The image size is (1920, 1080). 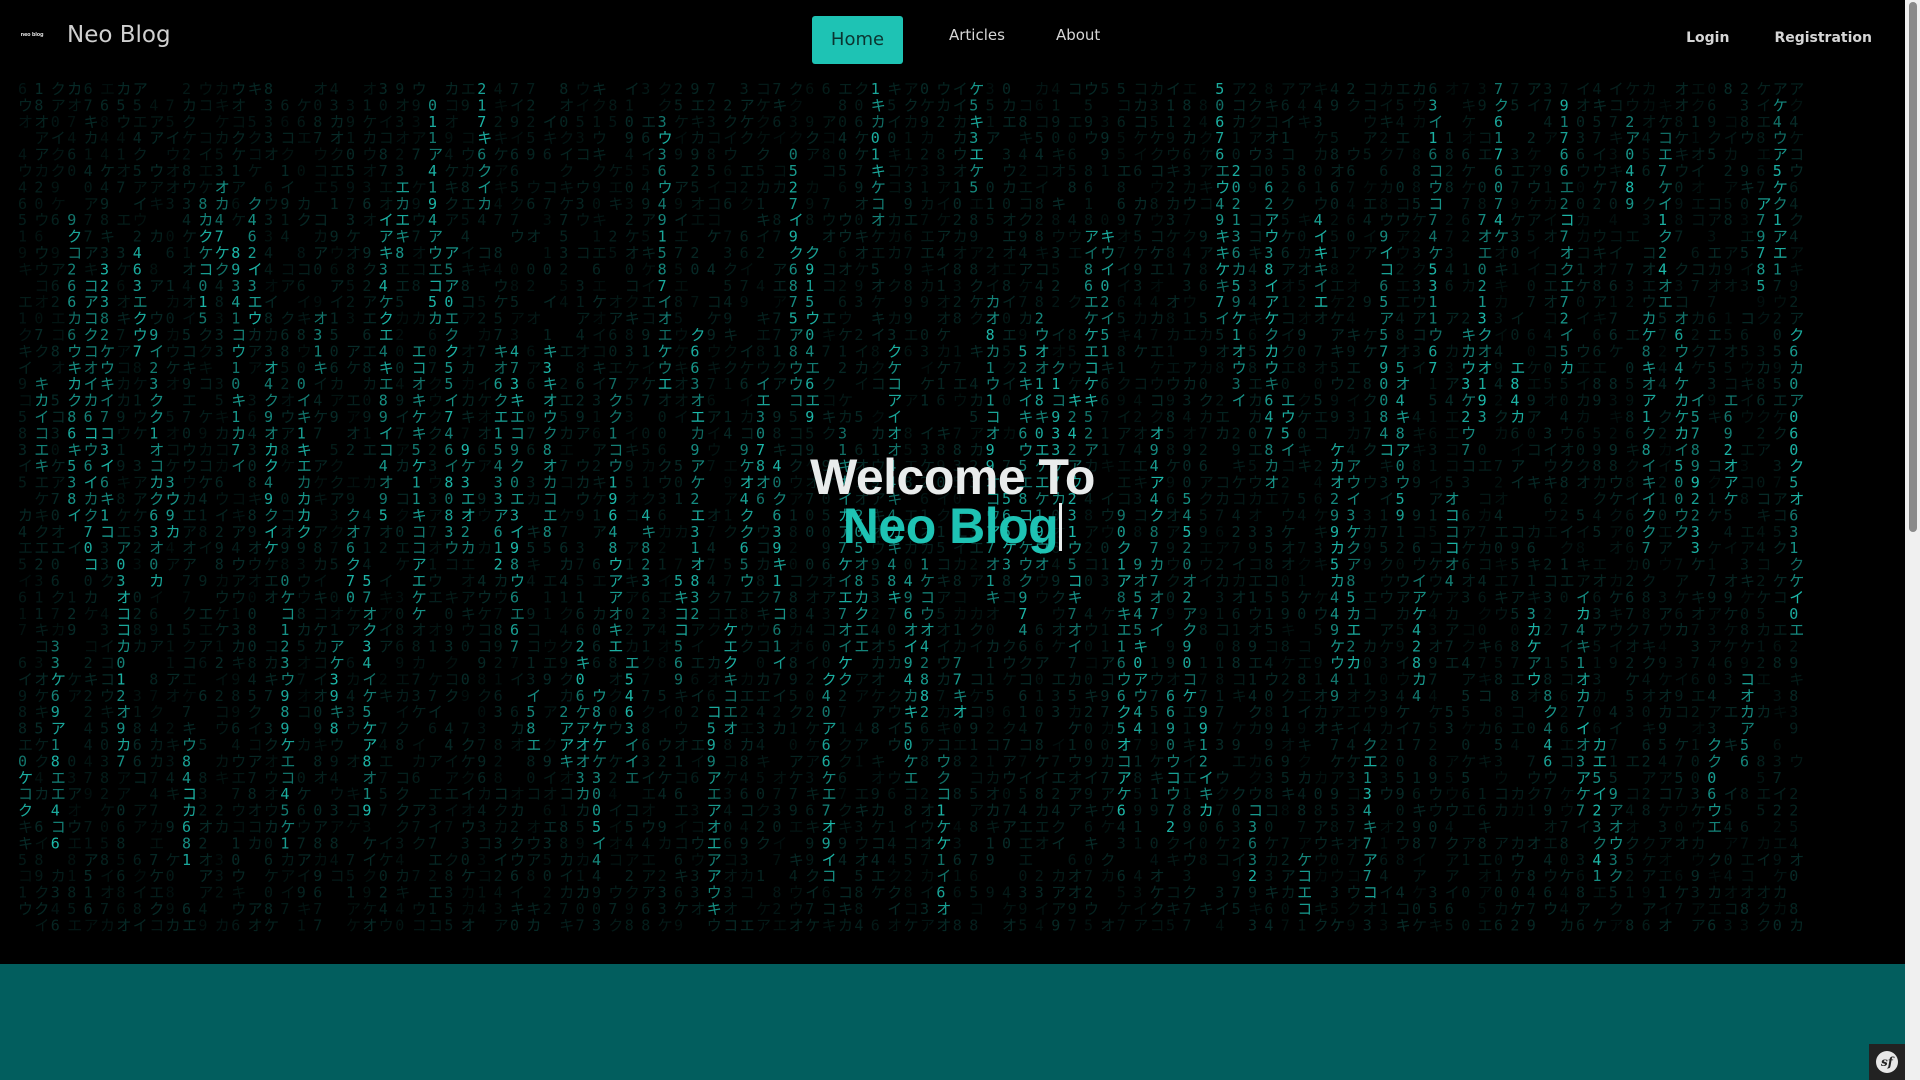 I want to click on nav-registration: Registration, so click(x=1823, y=38).